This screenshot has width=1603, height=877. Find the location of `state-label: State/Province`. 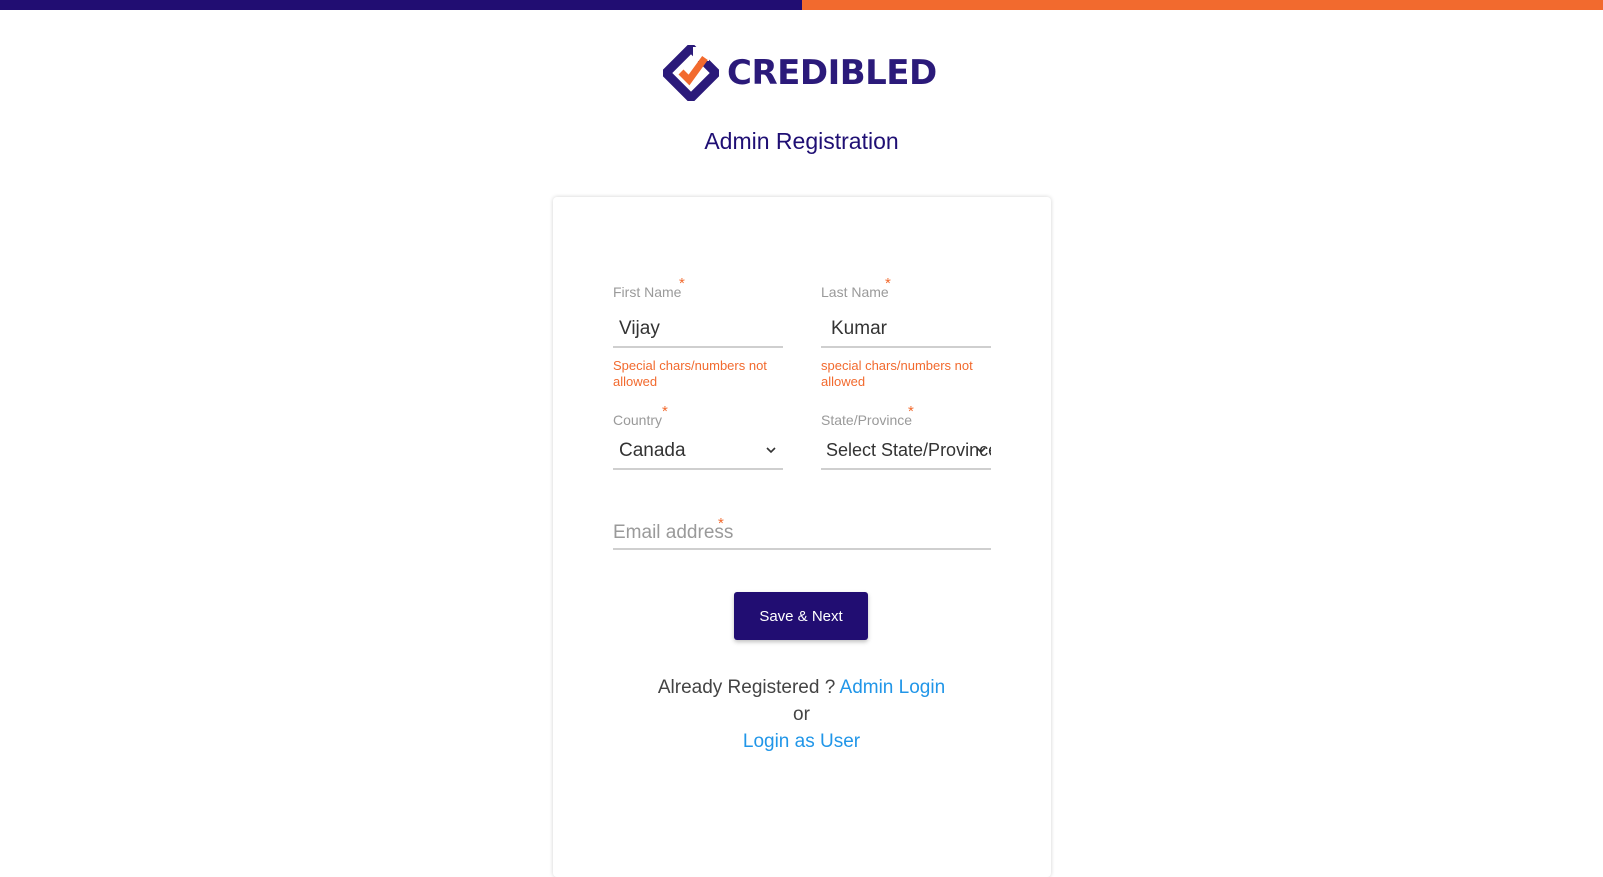

state-label: State/Province is located at coordinates (867, 420).